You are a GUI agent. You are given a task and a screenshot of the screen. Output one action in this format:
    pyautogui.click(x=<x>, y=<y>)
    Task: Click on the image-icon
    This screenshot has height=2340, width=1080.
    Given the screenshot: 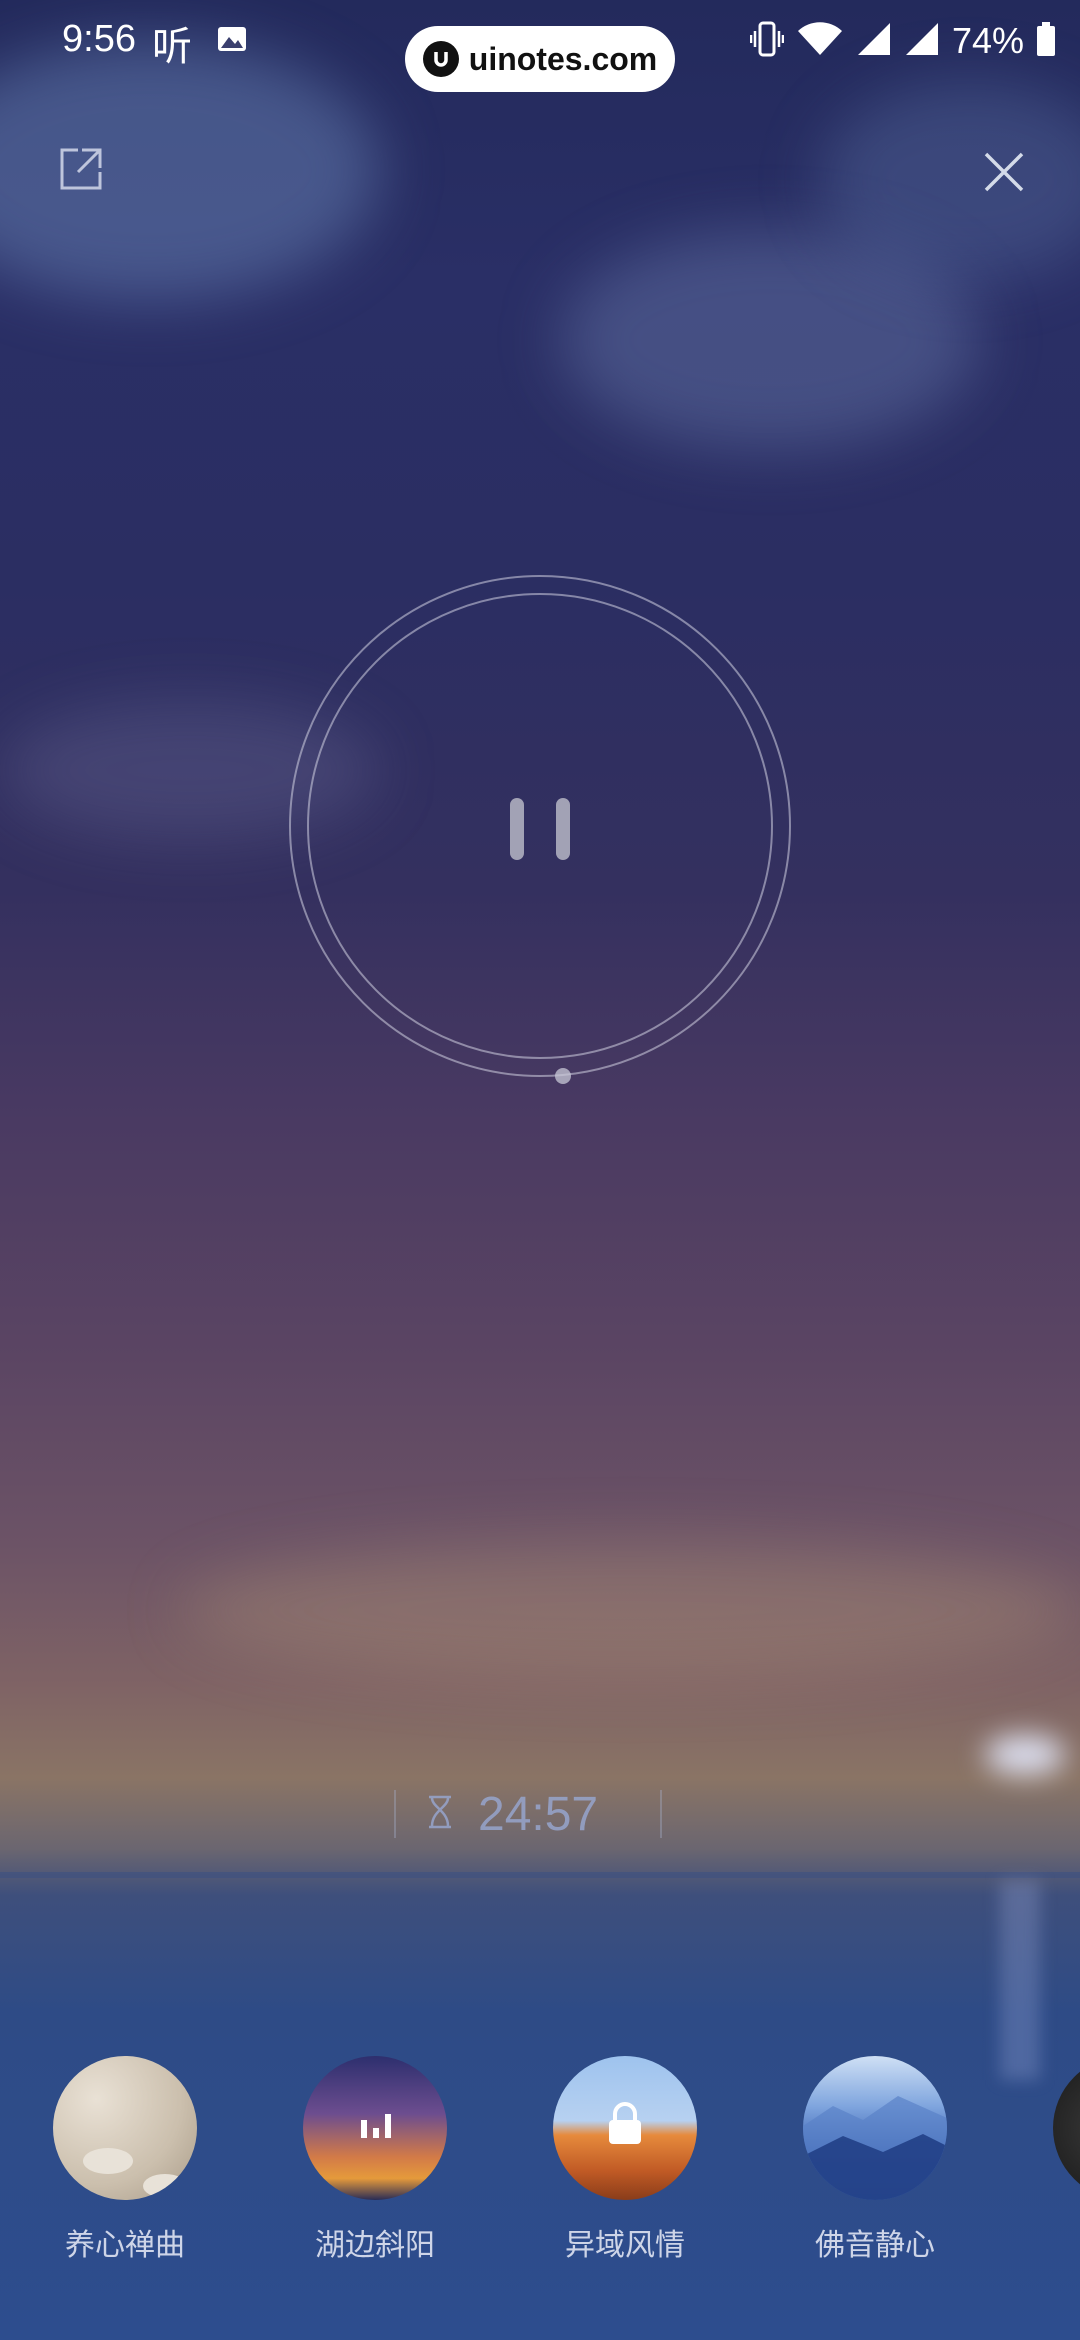 What is the action you would take?
    pyautogui.click(x=232, y=41)
    